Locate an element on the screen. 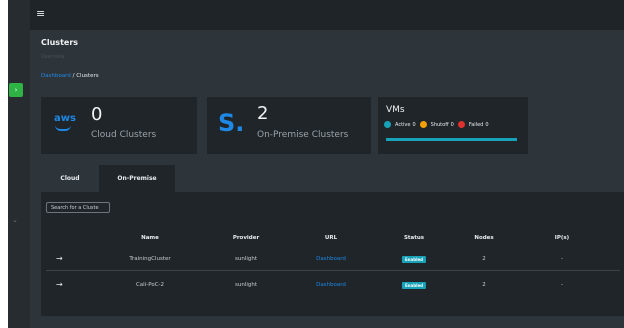 This screenshot has width=624, height=328. page-title: Clusters is located at coordinates (60, 42).